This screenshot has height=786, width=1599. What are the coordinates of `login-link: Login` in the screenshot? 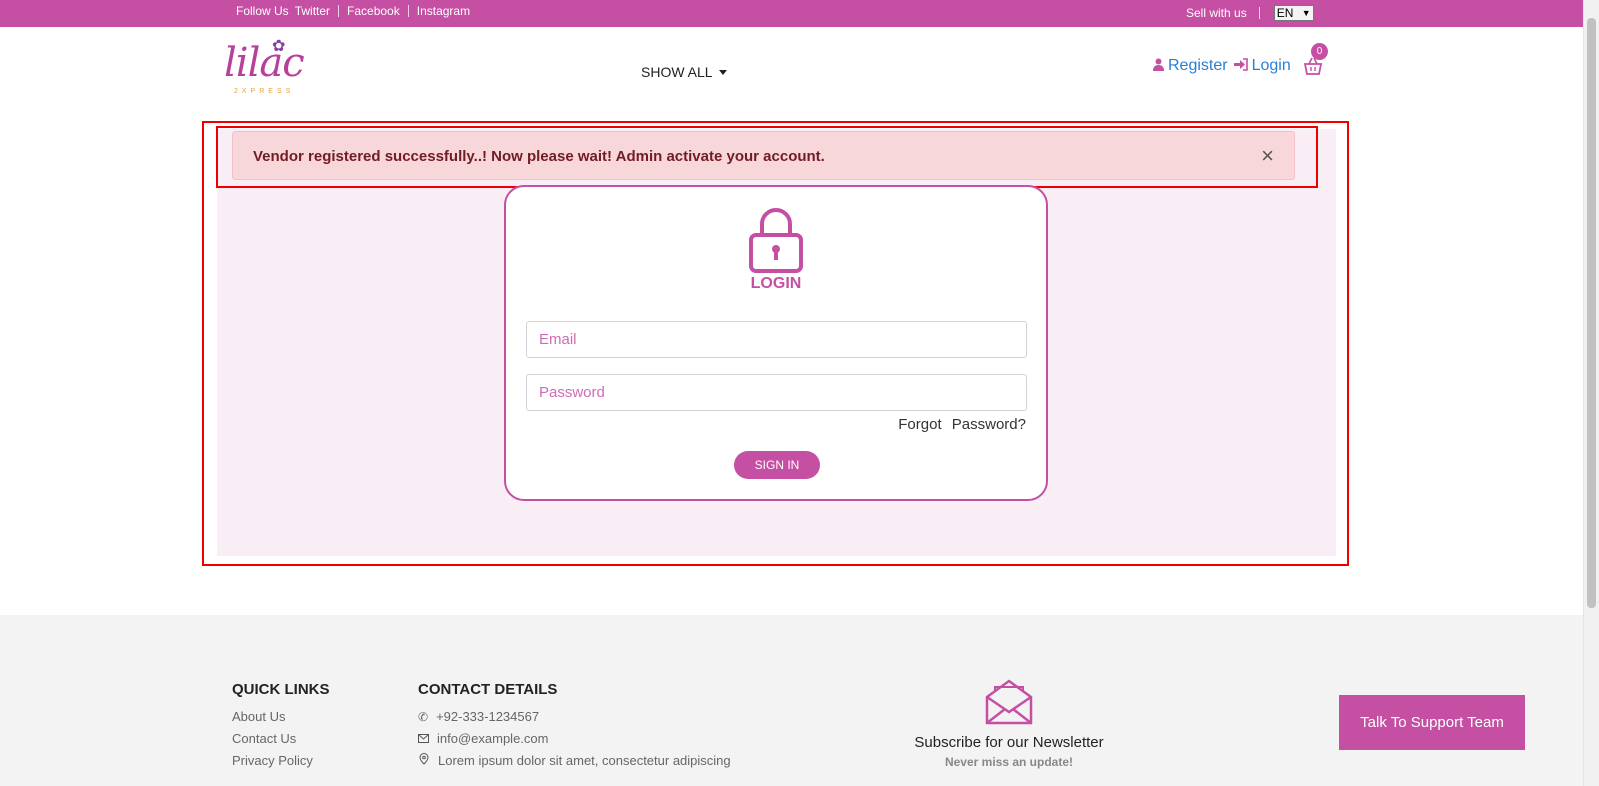 It's located at (1271, 66).